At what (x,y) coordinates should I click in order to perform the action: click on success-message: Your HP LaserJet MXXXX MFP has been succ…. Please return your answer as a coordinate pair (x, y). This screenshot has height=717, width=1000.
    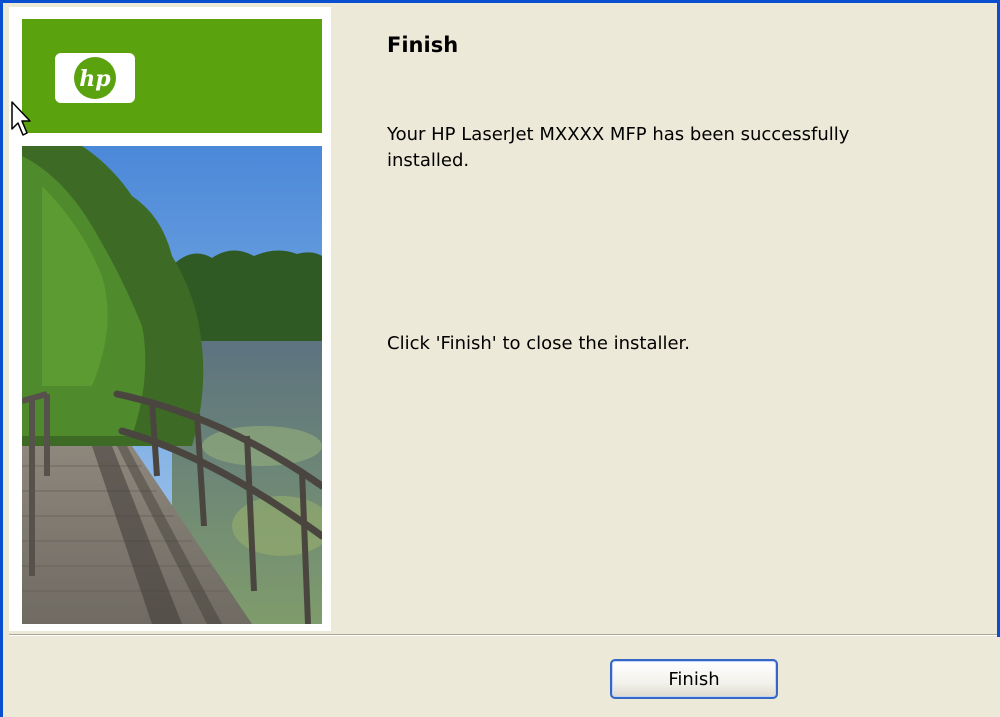
    Looking at the image, I should click on (618, 147).